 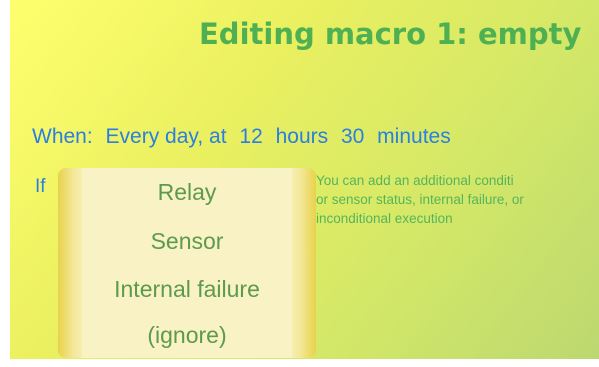 What do you see at coordinates (166, 136) in the screenshot?
I see `frequency-selector: Every day, at` at bounding box center [166, 136].